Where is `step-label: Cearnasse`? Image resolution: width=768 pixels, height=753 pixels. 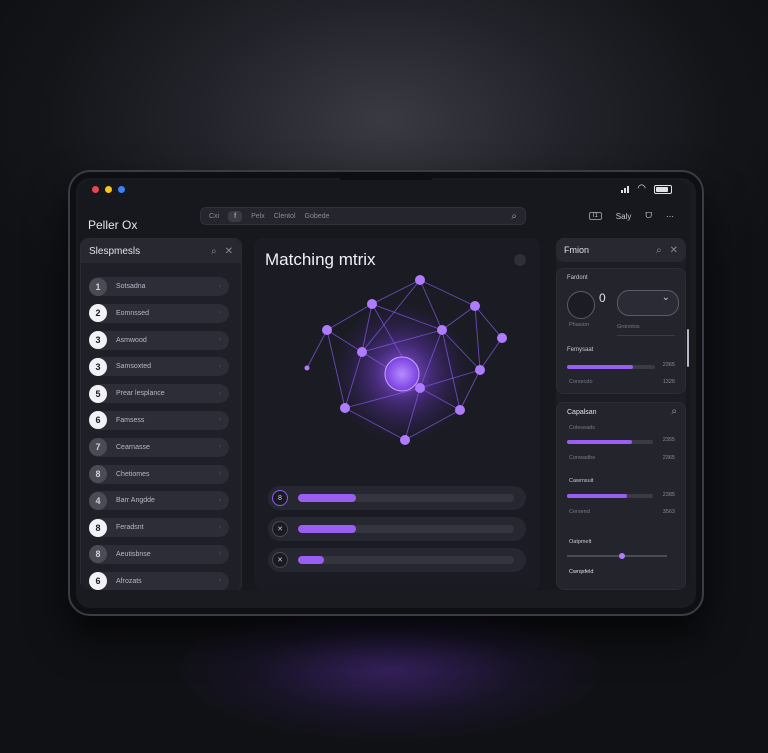
step-label: Cearnasse is located at coordinates (133, 447).